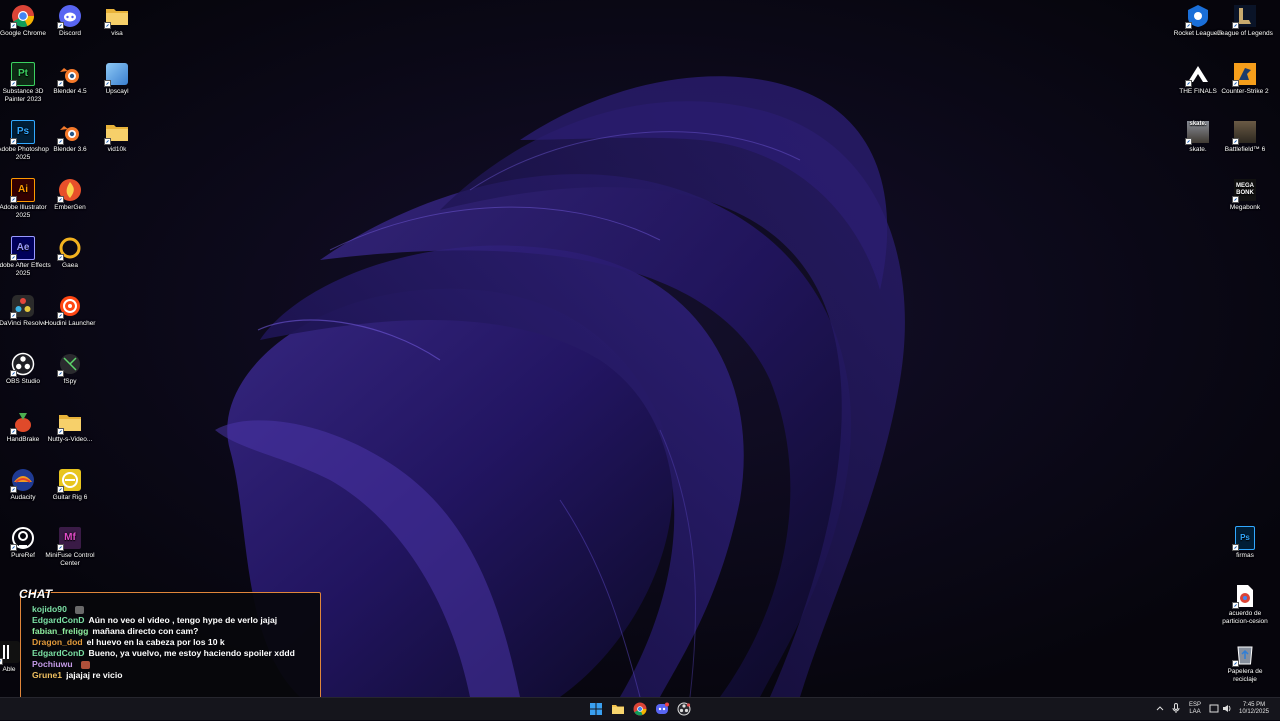  I want to click on chat-username: kojido90, so click(49, 609).